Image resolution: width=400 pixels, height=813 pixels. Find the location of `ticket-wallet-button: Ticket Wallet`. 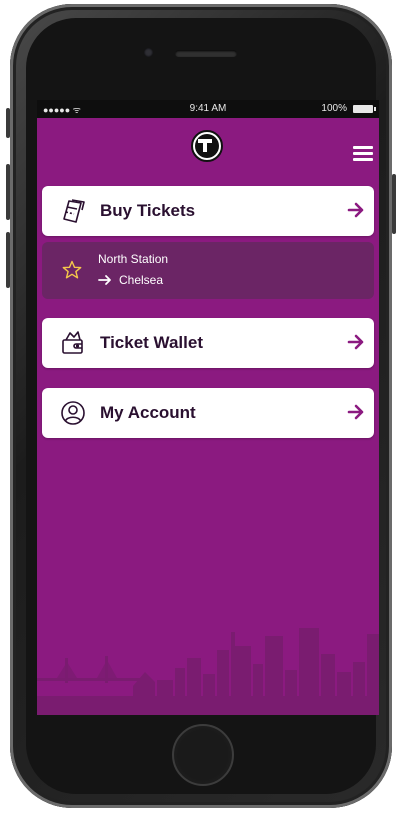

ticket-wallet-button: Ticket Wallet is located at coordinates (208, 343).